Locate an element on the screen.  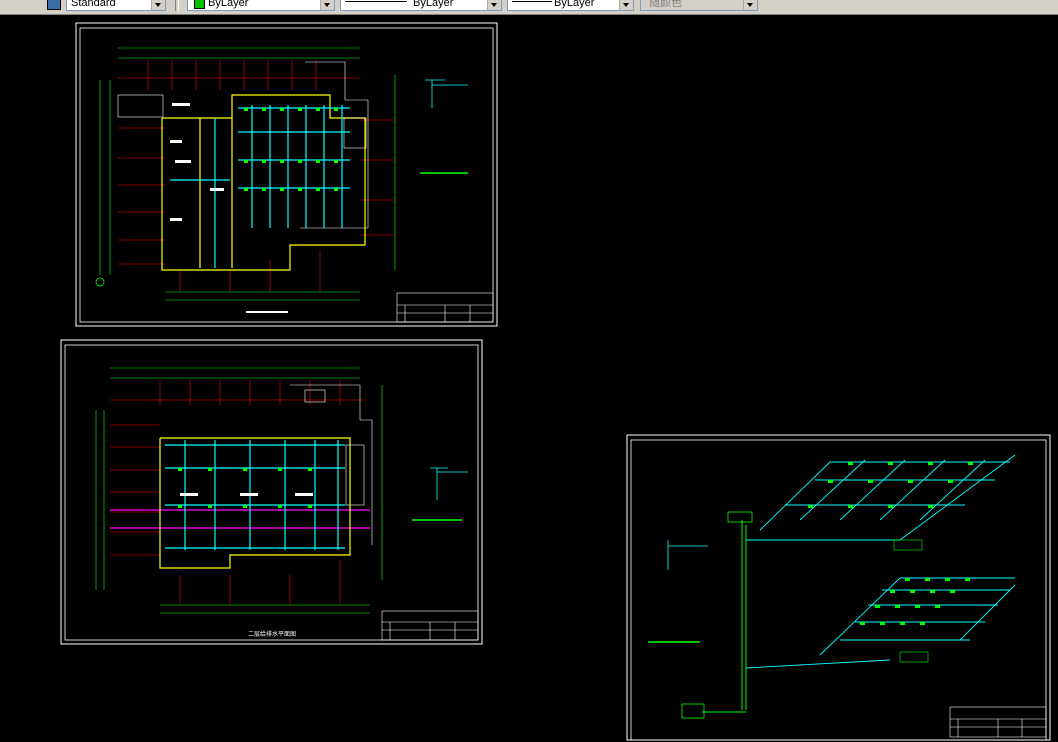
upper-sprinkler-heads is located at coordinates (890, 485).